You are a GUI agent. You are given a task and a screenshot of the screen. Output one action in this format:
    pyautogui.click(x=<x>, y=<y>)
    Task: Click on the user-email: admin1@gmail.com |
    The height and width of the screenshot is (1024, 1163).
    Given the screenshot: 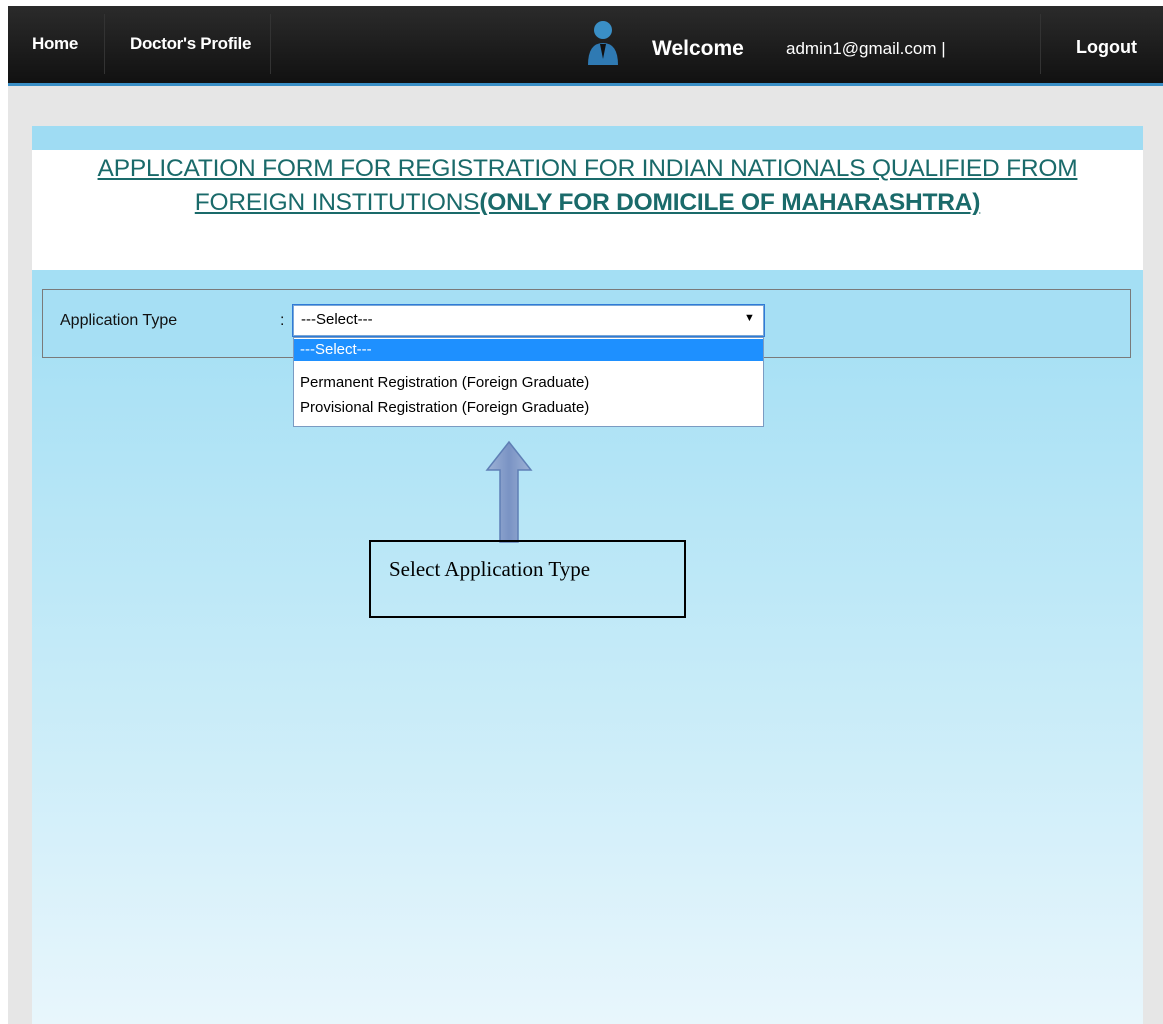 What is the action you would take?
    pyautogui.click(x=866, y=48)
    